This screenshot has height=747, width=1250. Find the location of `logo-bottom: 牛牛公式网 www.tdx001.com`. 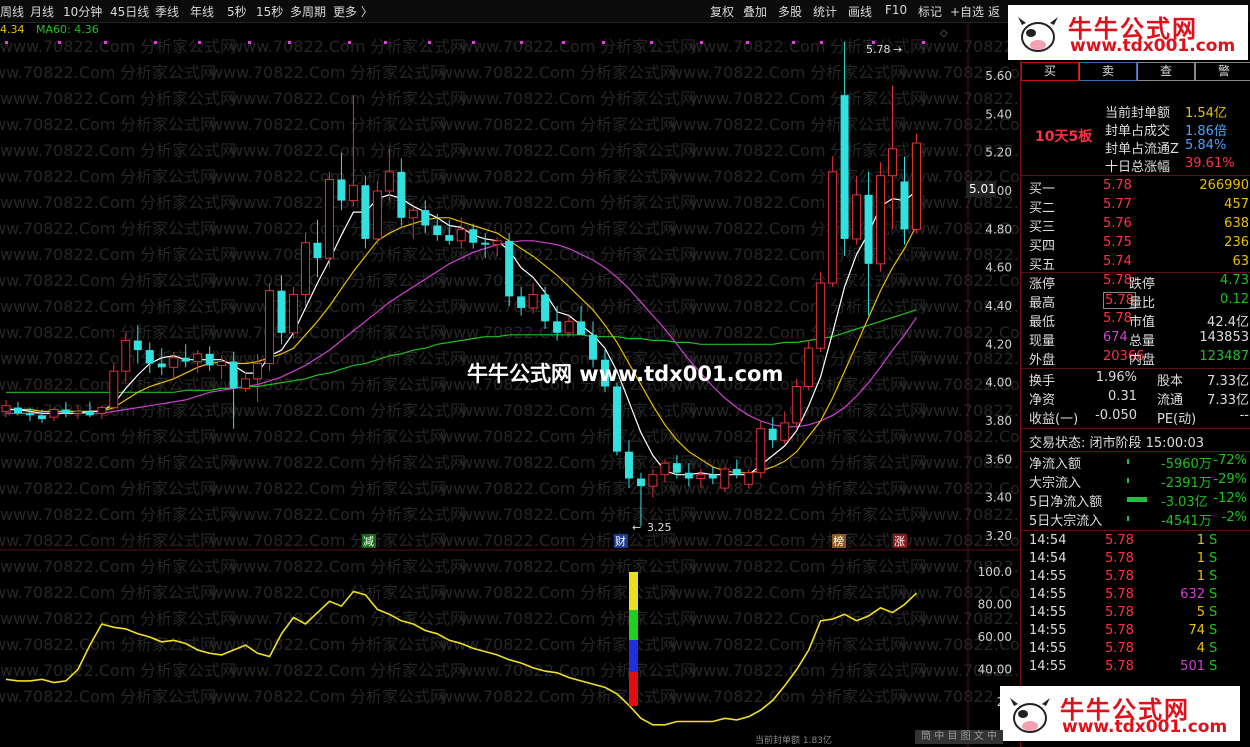

logo-bottom: 牛牛公式网 www.tdx001.com is located at coordinates (1120, 713).